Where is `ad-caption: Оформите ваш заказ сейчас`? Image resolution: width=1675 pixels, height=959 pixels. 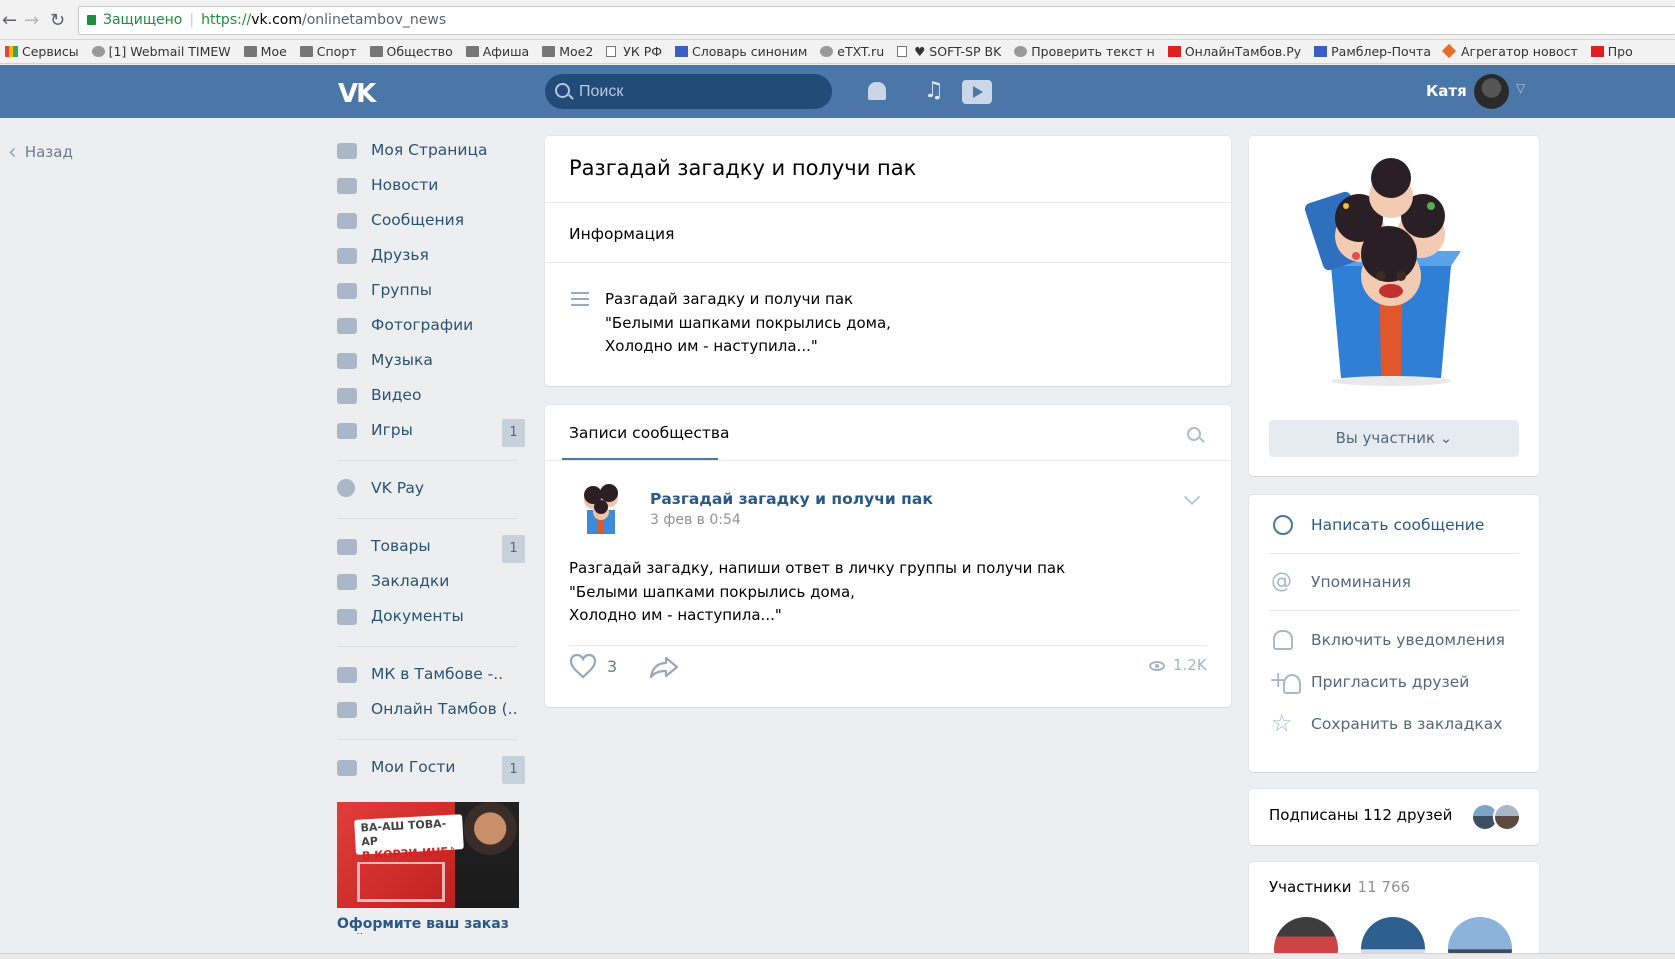
ad-caption: Оформите ваш заказ сейчас is located at coordinates (431, 925).